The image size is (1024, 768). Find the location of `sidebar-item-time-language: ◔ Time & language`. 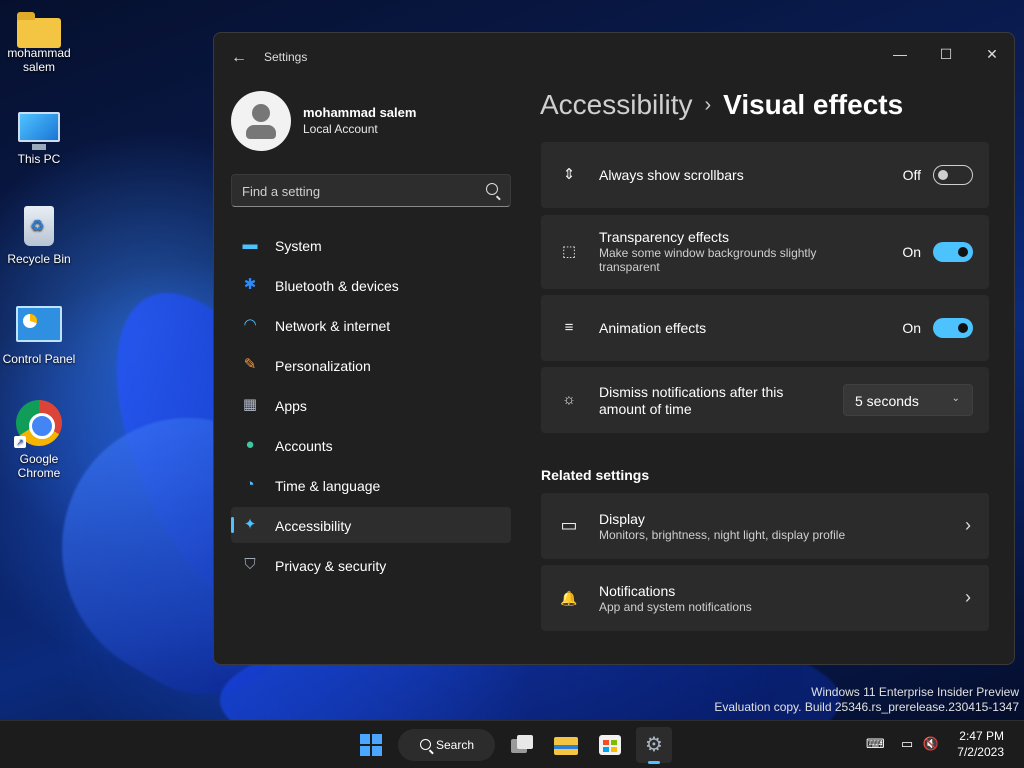

sidebar-item-time-language: ◔ Time & language is located at coordinates (371, 485).